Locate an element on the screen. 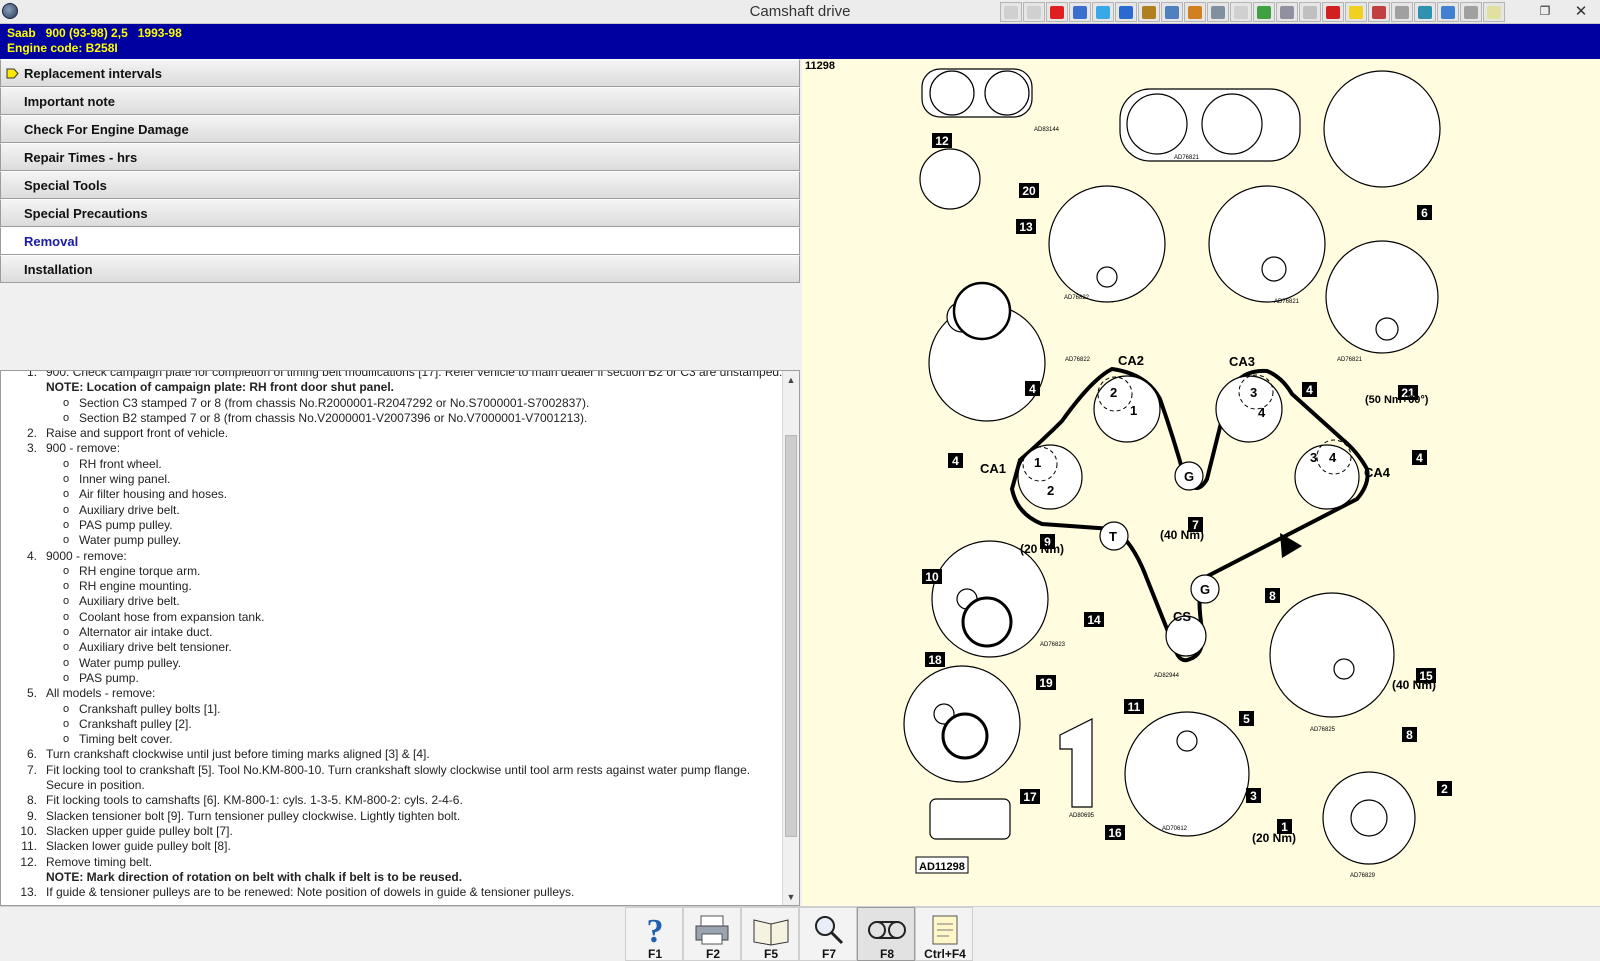 The height and width of the screenshot is (961, 1600). gear-icon is located at coordinates (1126, 12).